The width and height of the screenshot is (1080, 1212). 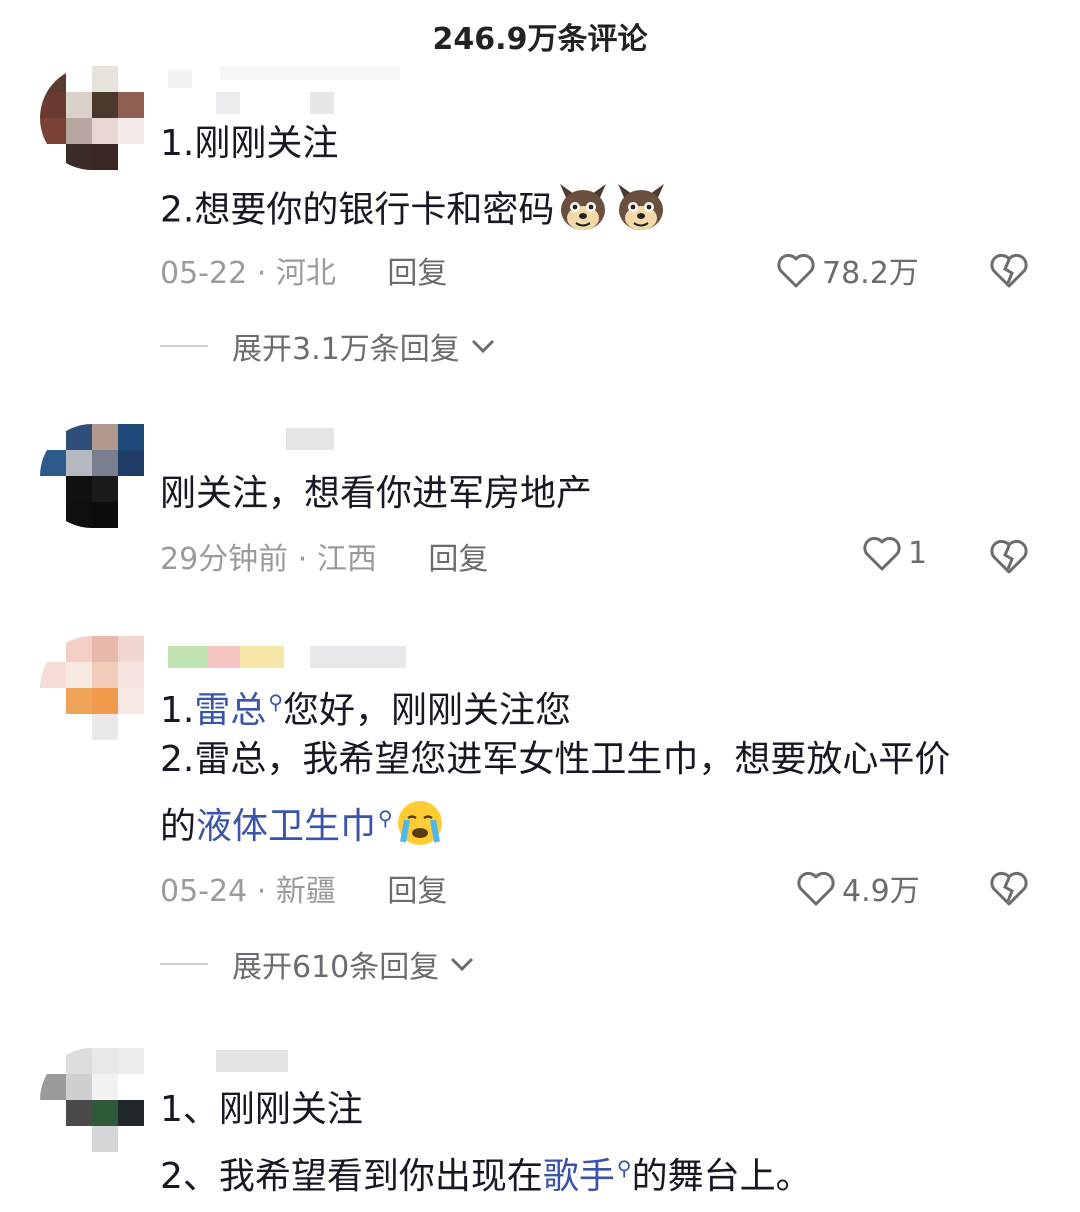 What do you see at coordinates (305, 891) in the screenshot?
I see `comment-location: 新疆` at bounding box center [305, 891].